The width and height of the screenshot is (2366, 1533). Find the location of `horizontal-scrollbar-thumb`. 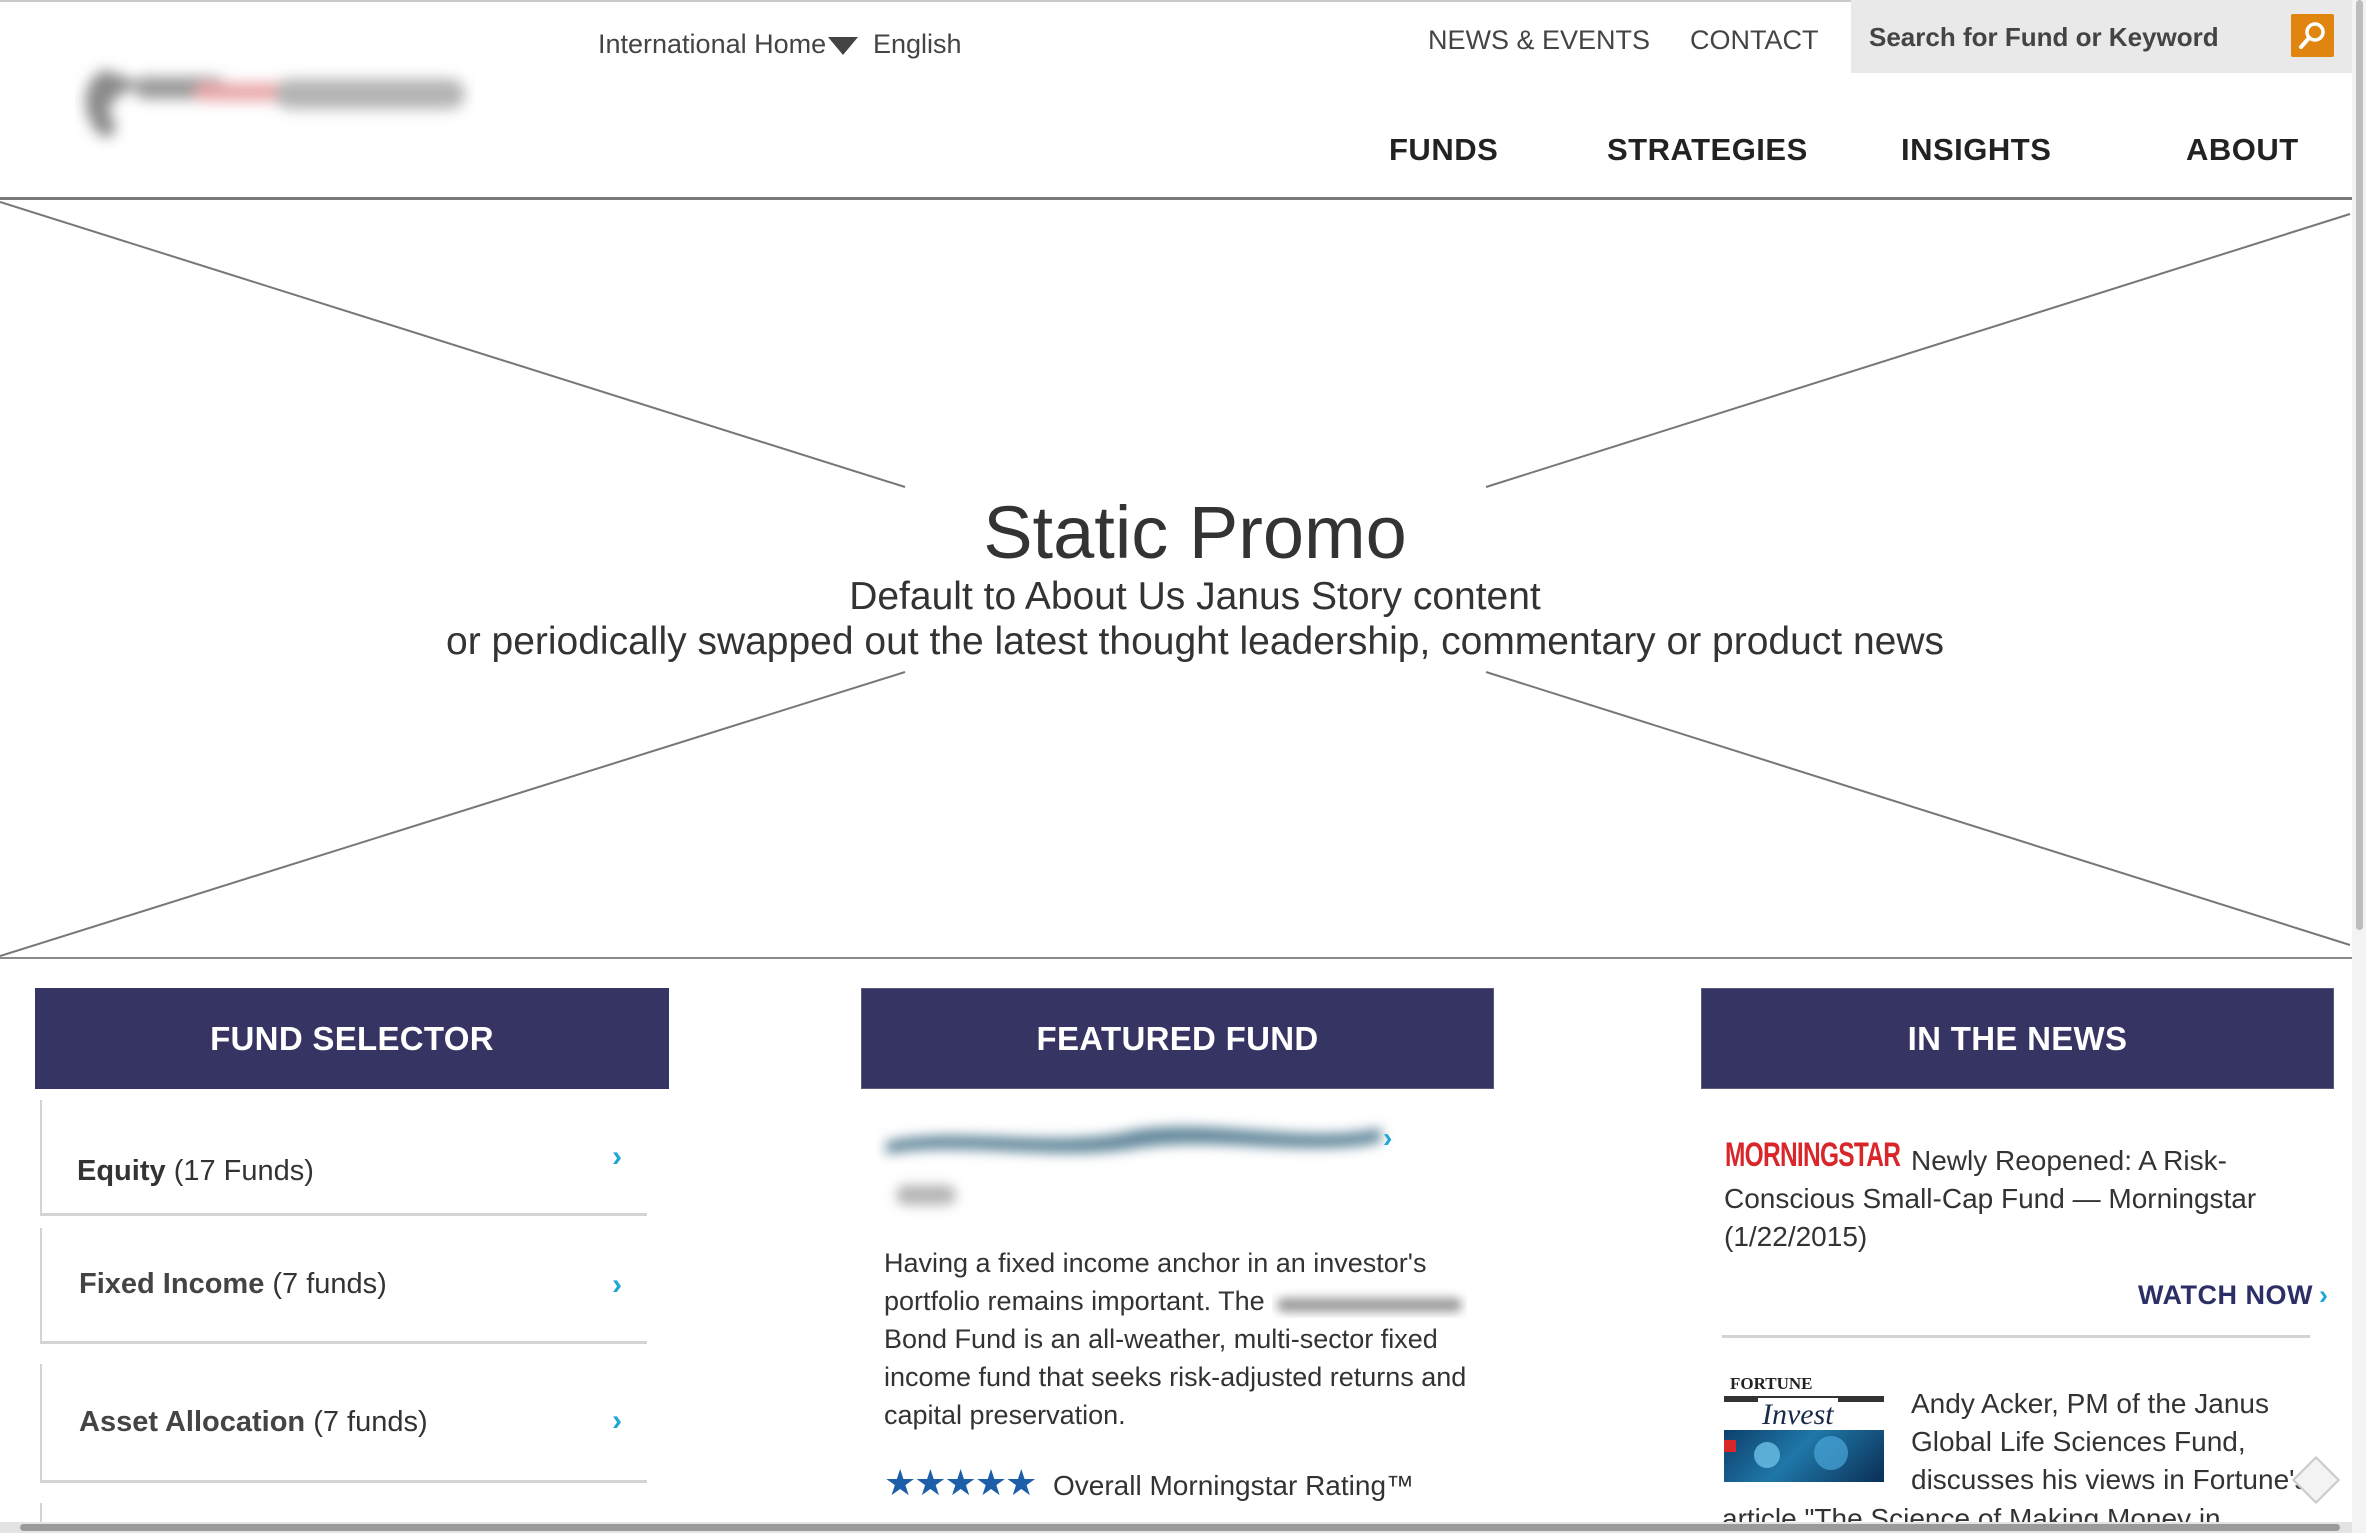

horizontal-scrollbar-thumb is located at coordinates (1180, 1527).